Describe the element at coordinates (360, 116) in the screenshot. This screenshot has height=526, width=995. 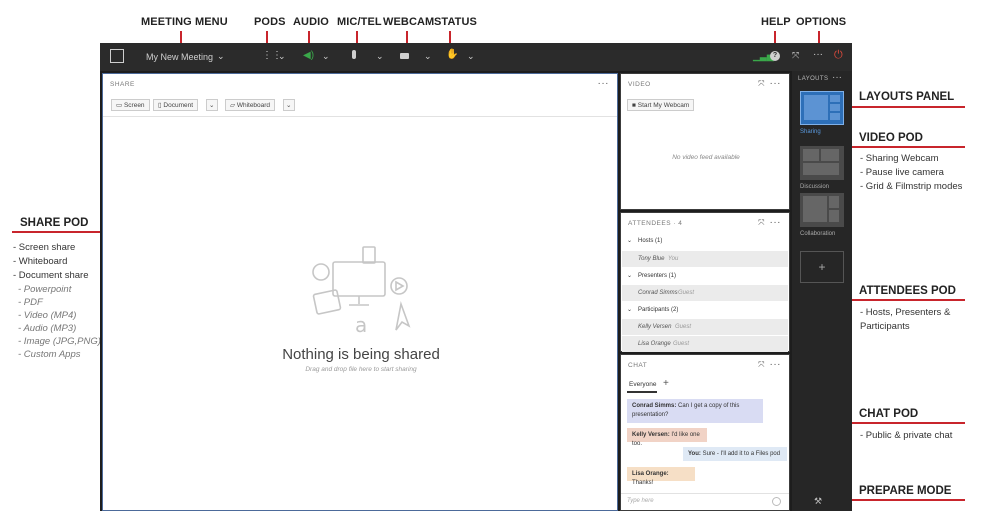
I see `share-toolbar-divider` at that location.